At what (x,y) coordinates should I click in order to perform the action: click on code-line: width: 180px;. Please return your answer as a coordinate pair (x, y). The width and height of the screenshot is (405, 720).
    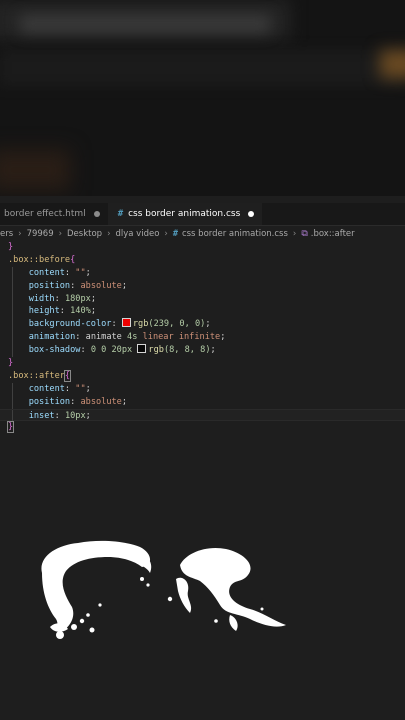
    Looking at the image, I should click on (202, 299).